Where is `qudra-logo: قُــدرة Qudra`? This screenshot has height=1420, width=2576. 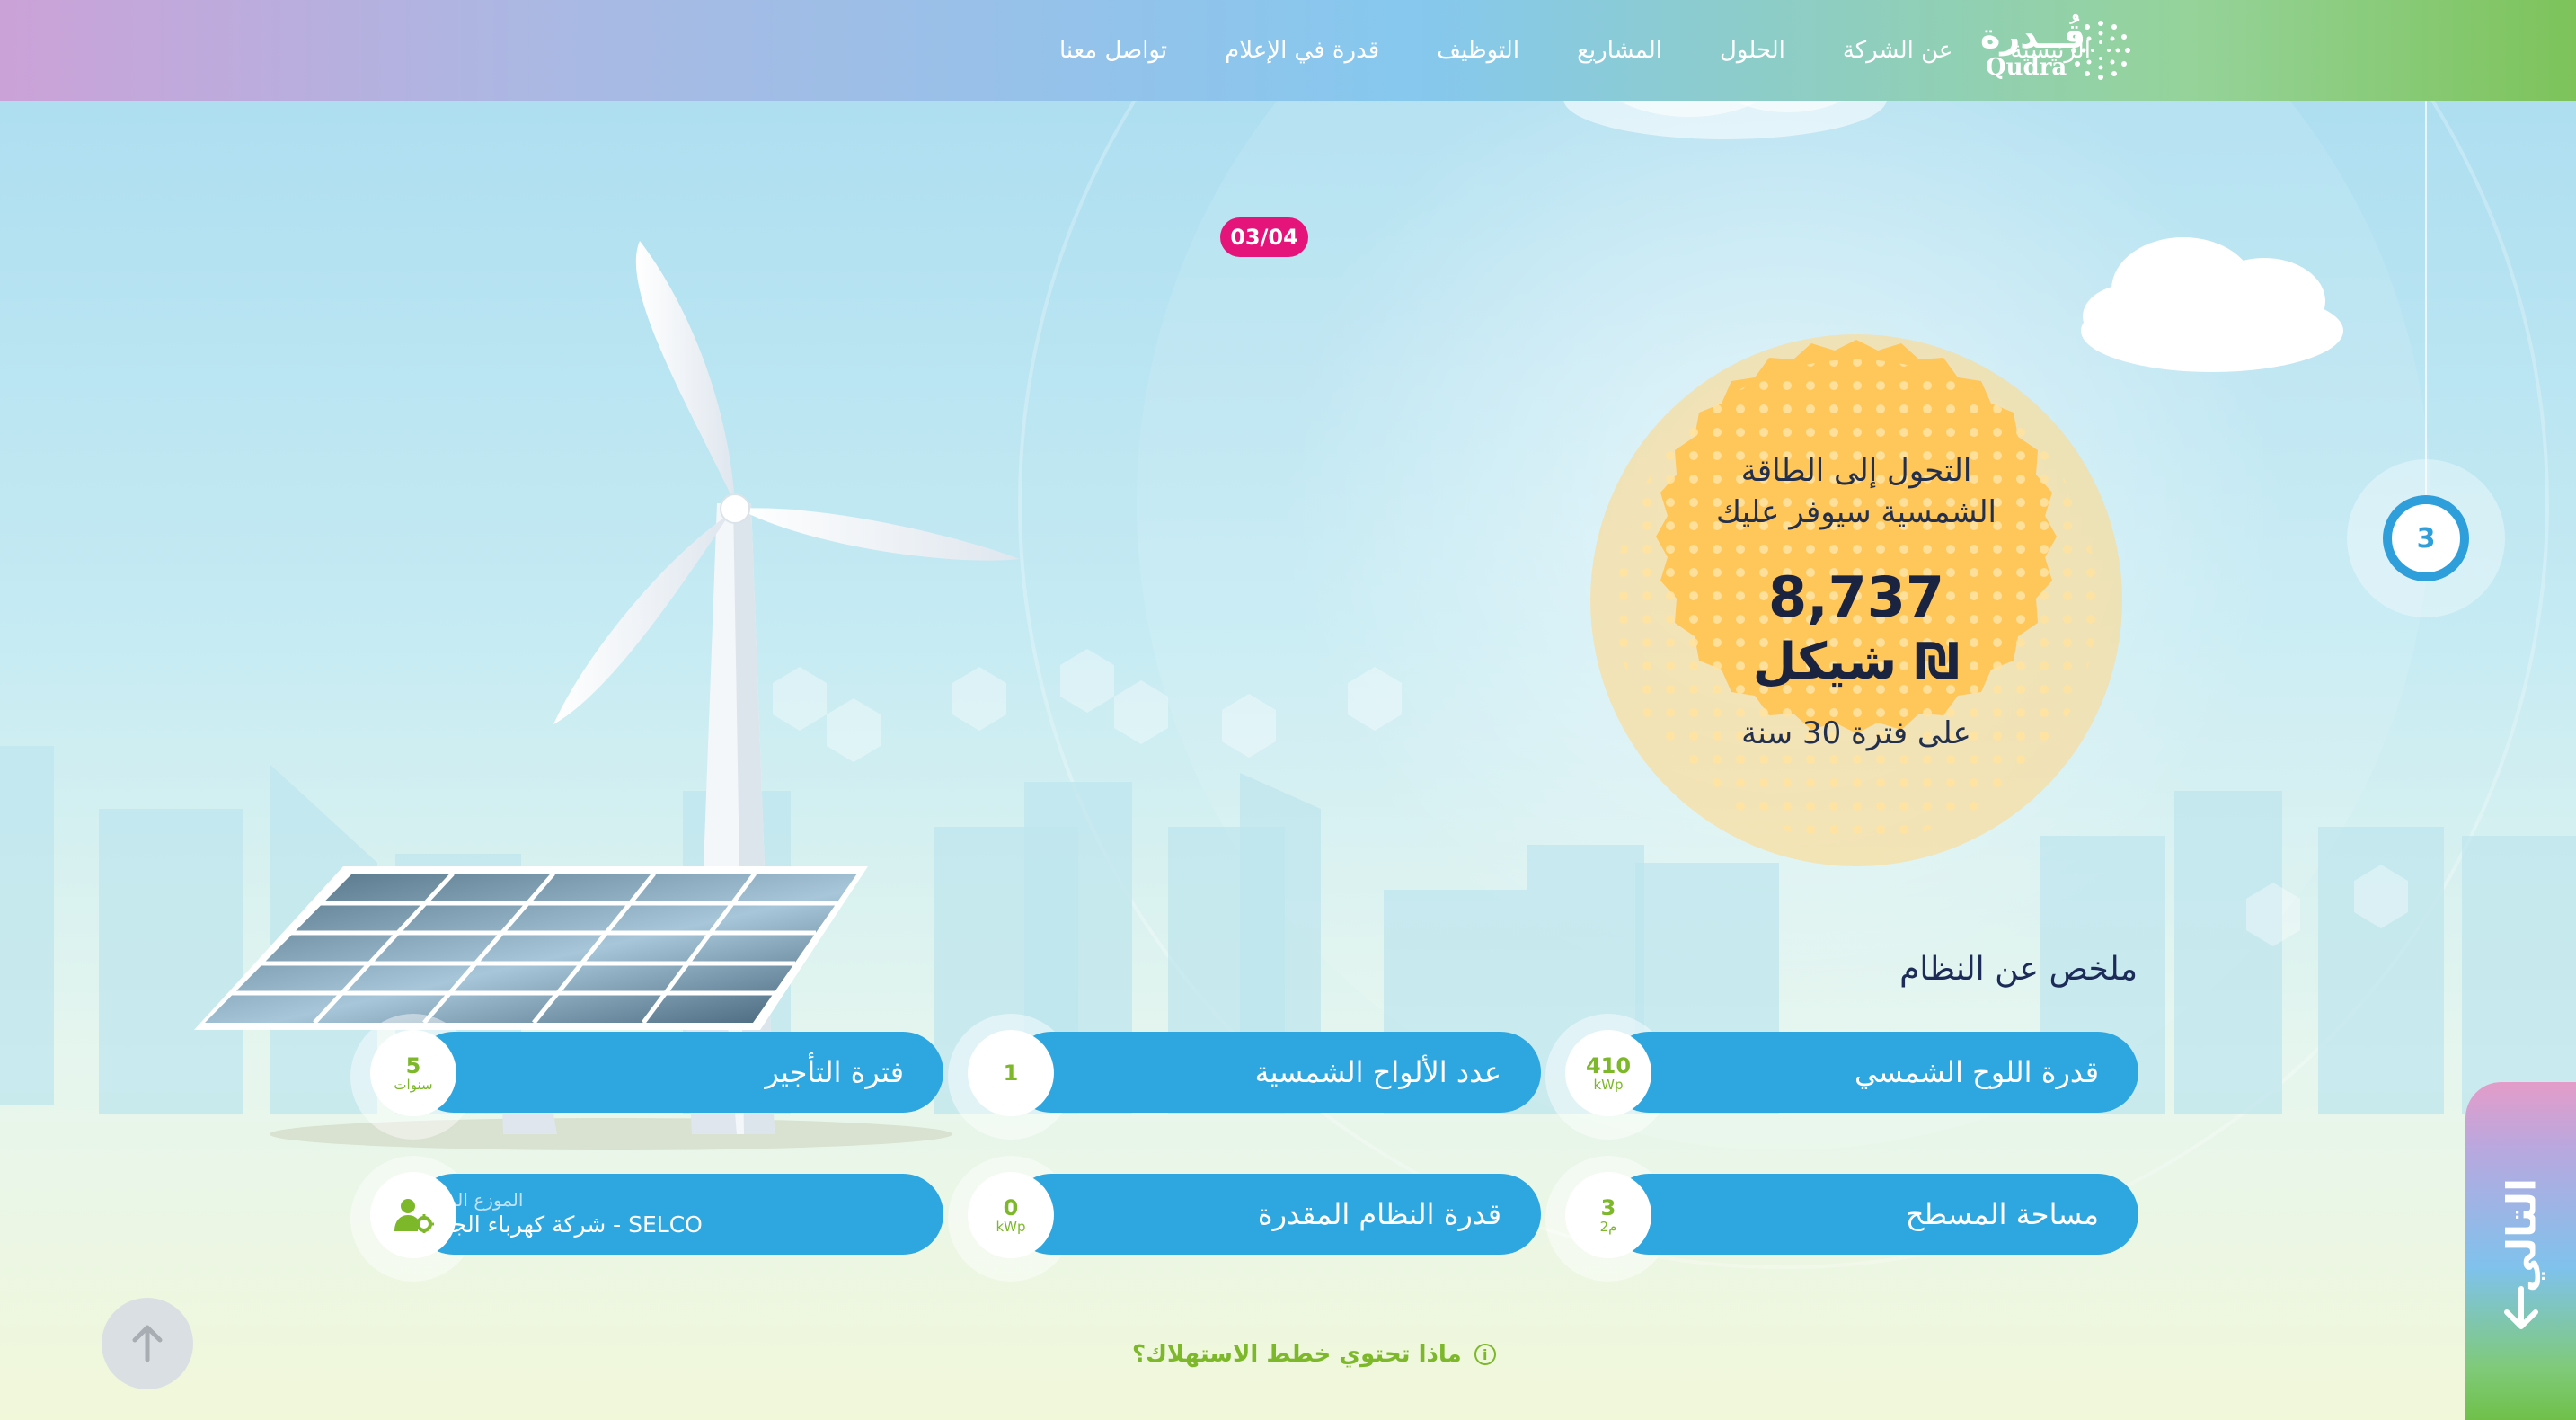 qudra-logo: قُــدرة Qudra is located at coordinates (2057, 52).